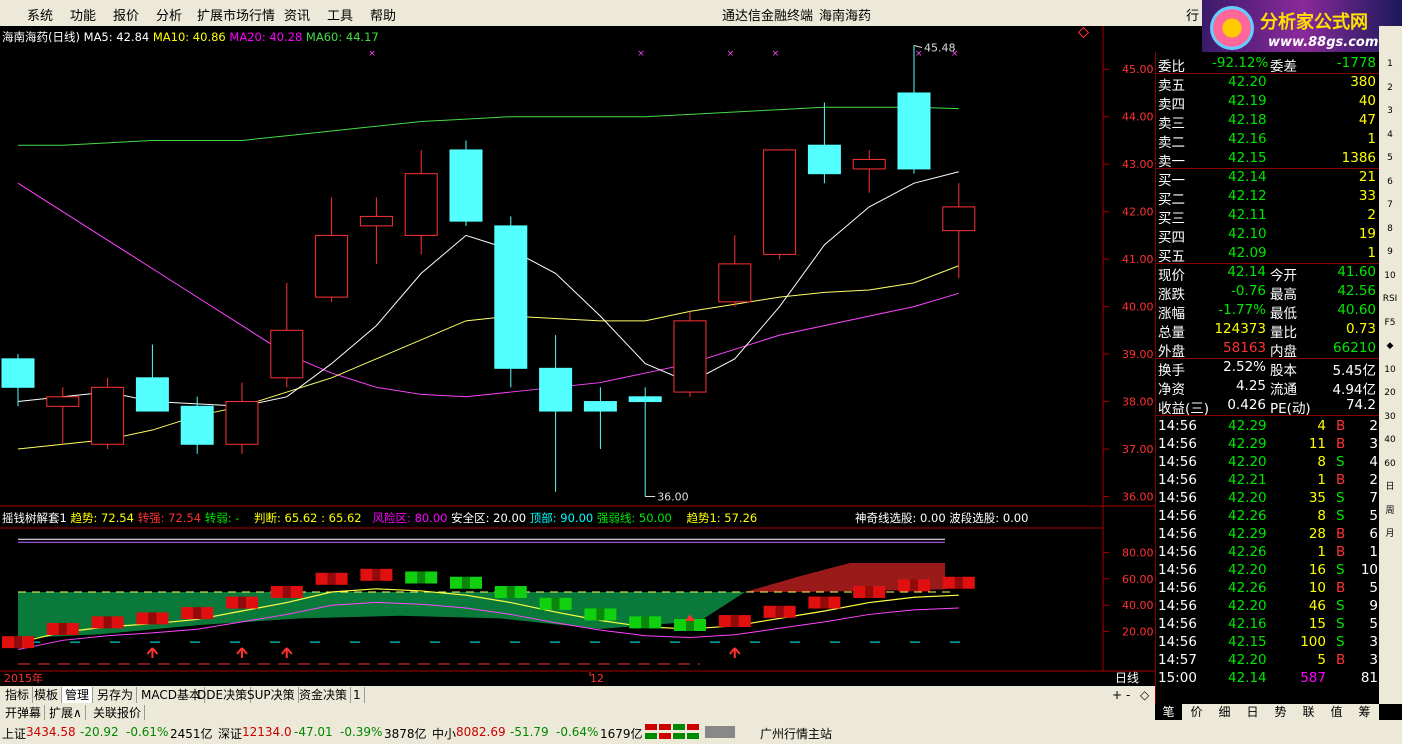 This screenshot has height=744, width=1402. Describe the element at coordinates (1390, 205) in the screenshot. I see `toolbar-icon: 7` at that location.